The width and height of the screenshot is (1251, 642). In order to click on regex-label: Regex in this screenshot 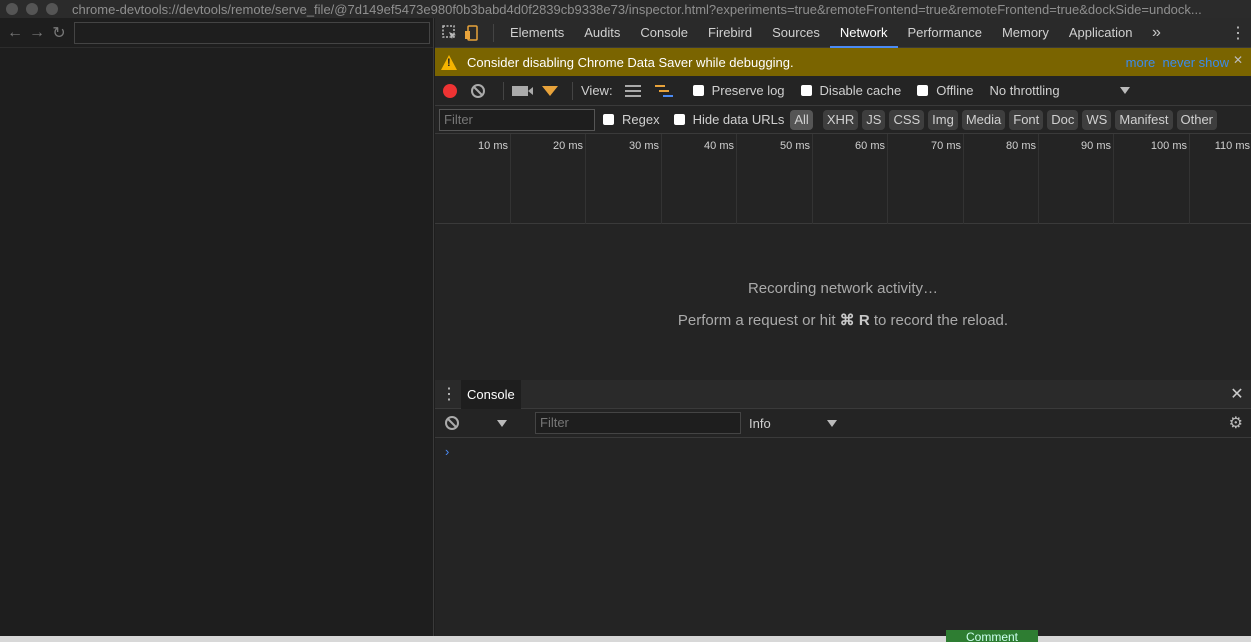, I will do `click(641, 119)`.